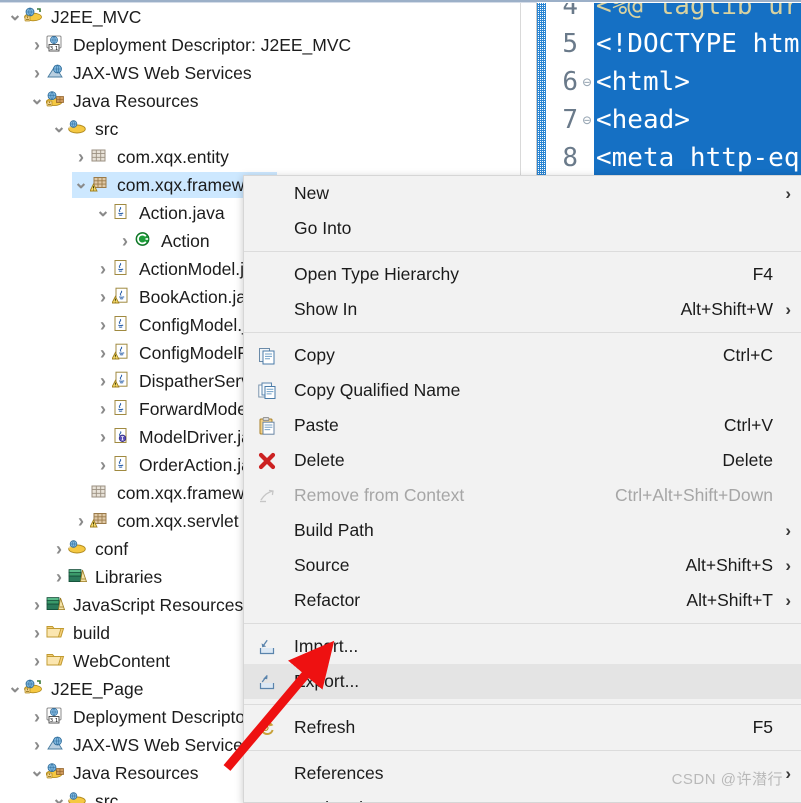  Describe the element at coordinates (260, 17) in the screenshot. I see `tree-item: J2EE_MVC` at that location.